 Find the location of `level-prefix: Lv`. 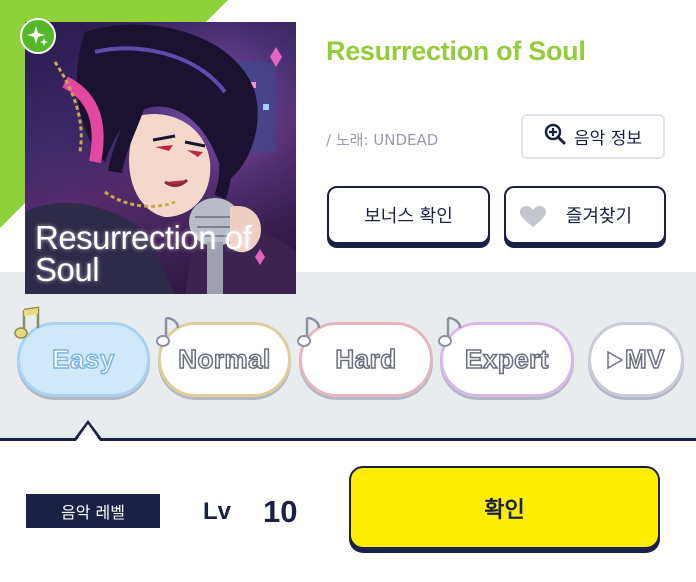

level-prefix: Lv is located at coordinates (217, 511).